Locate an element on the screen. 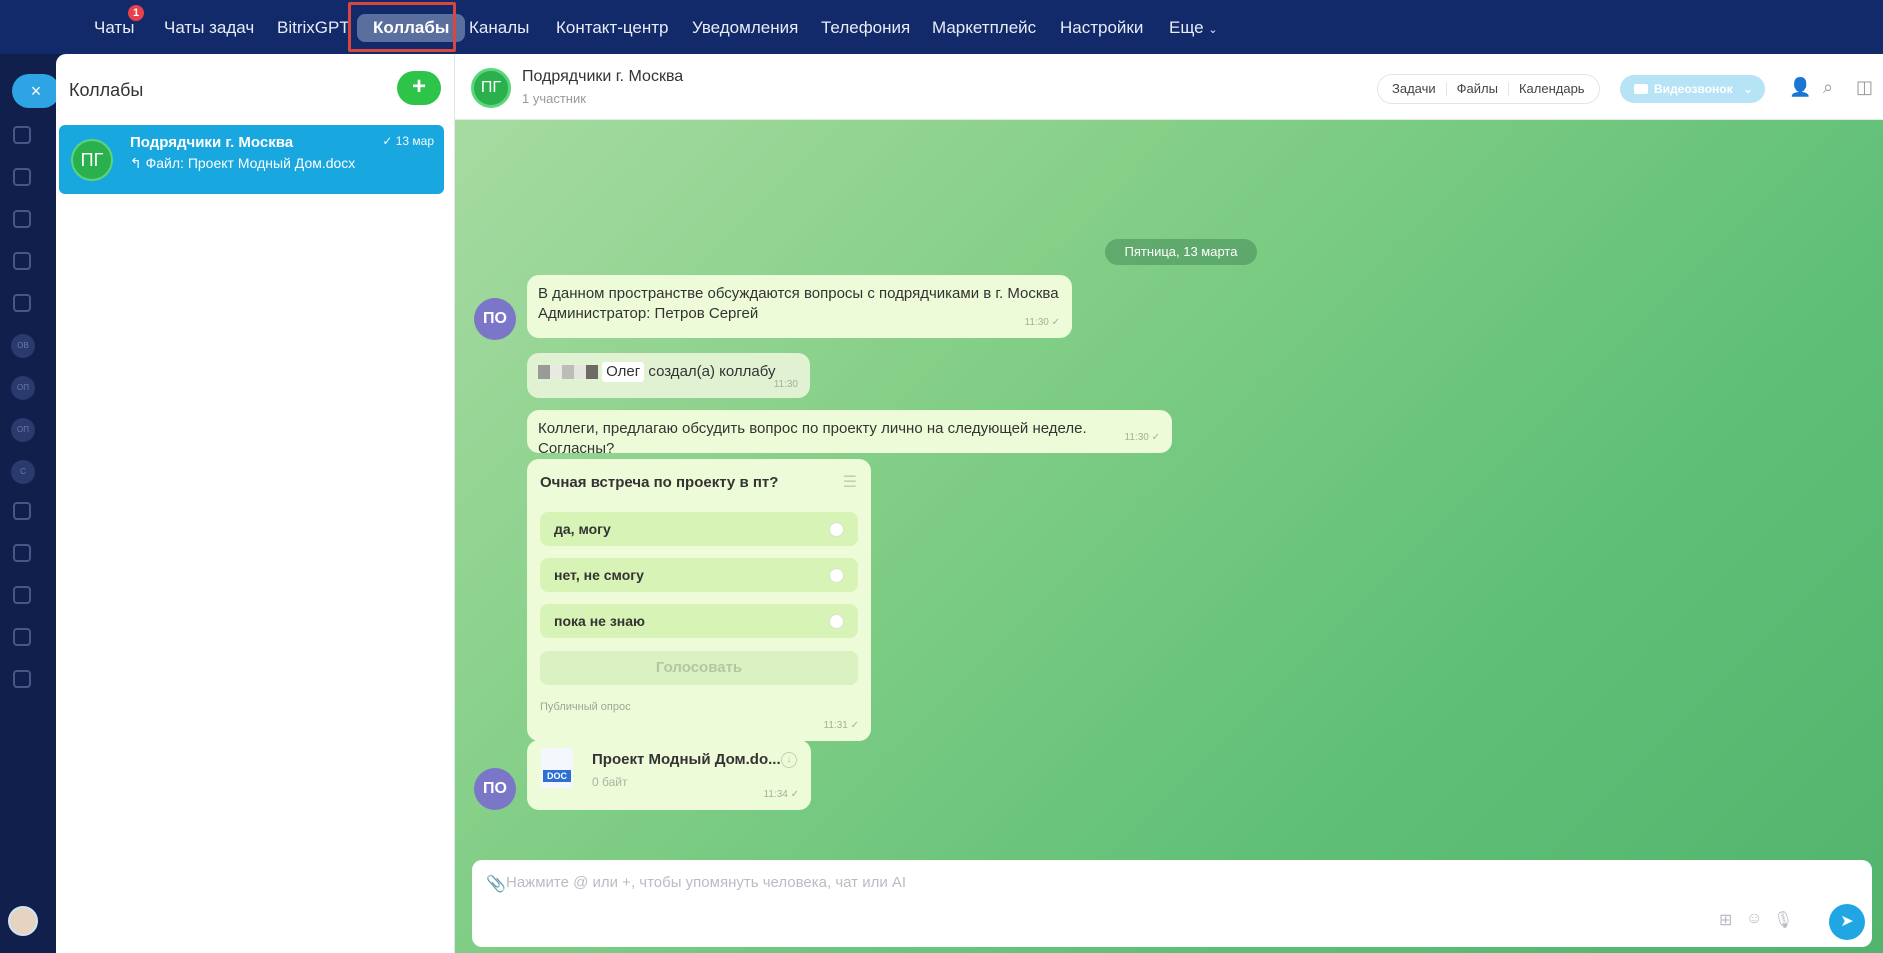 The height and width of the screenshot is (953, 1883). poll-option-label: пока не знаю is located at coordinates (599, 621).